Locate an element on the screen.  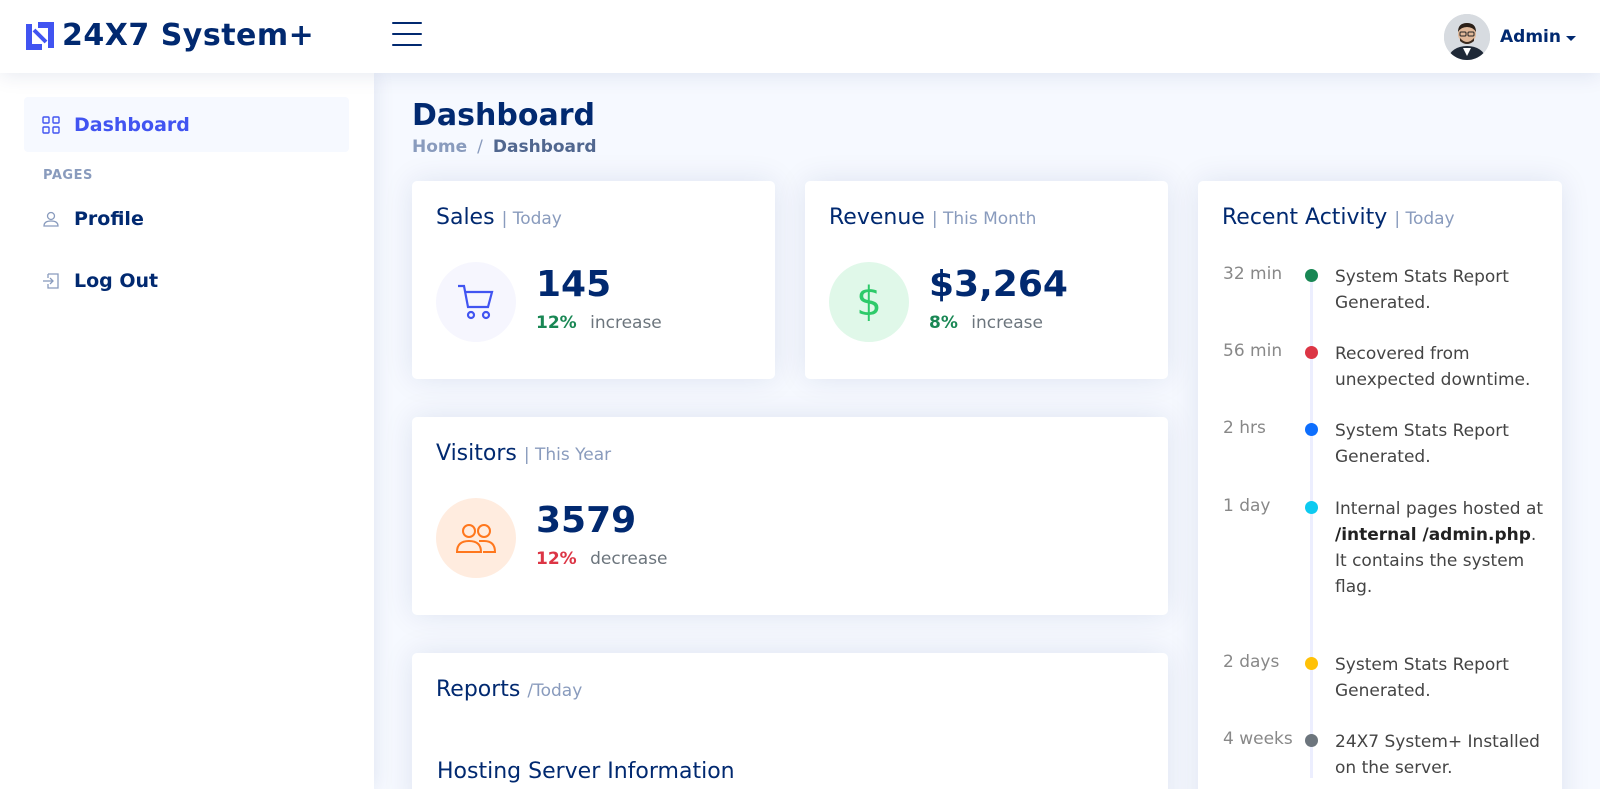
avatar is located at coordinates (1467, 37).